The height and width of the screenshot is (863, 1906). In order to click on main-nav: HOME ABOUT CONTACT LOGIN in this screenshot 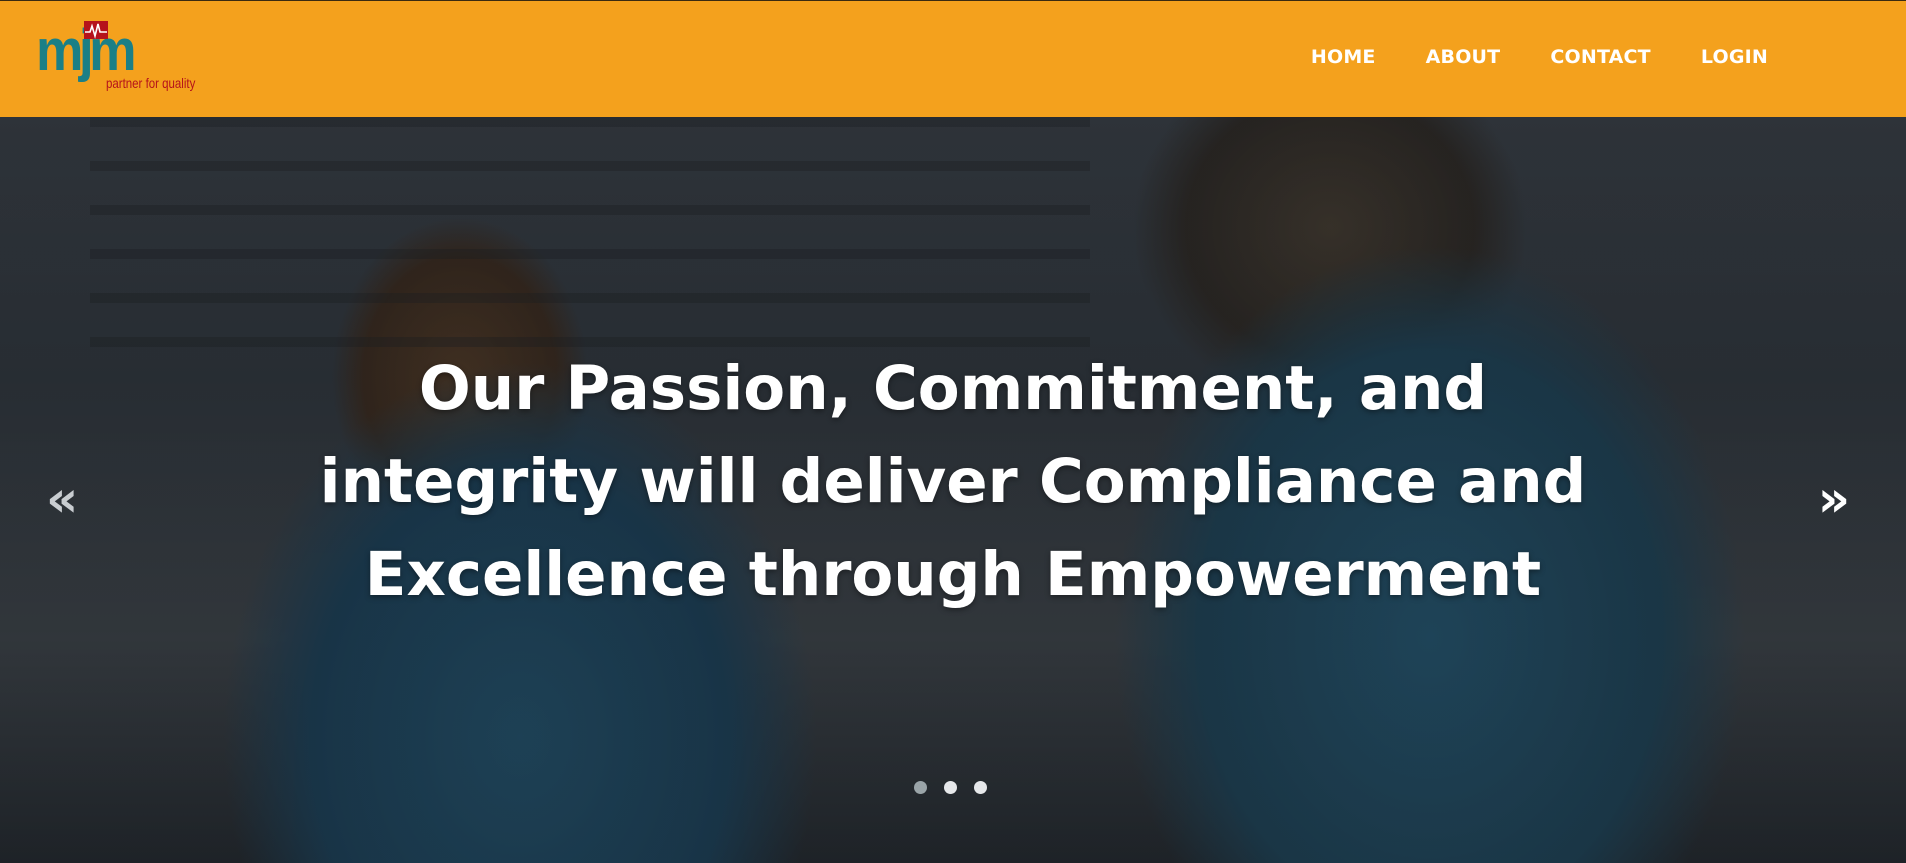, I will do `click(1539, 57)`.